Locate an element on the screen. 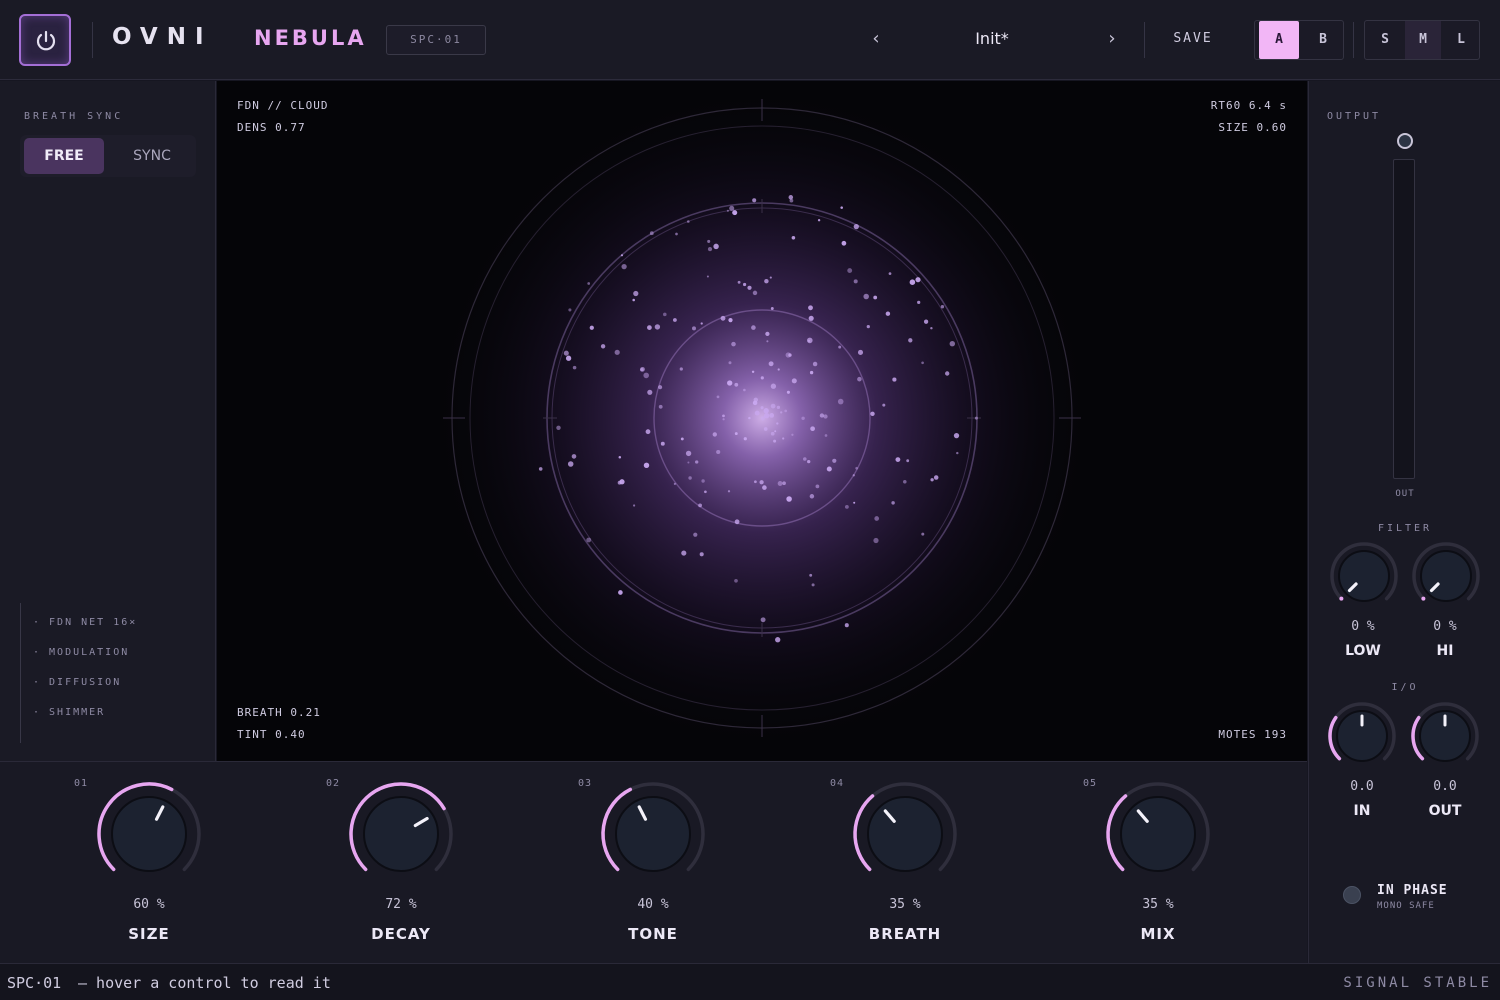  knob-index: 02 is located at coordinates (333, 783).